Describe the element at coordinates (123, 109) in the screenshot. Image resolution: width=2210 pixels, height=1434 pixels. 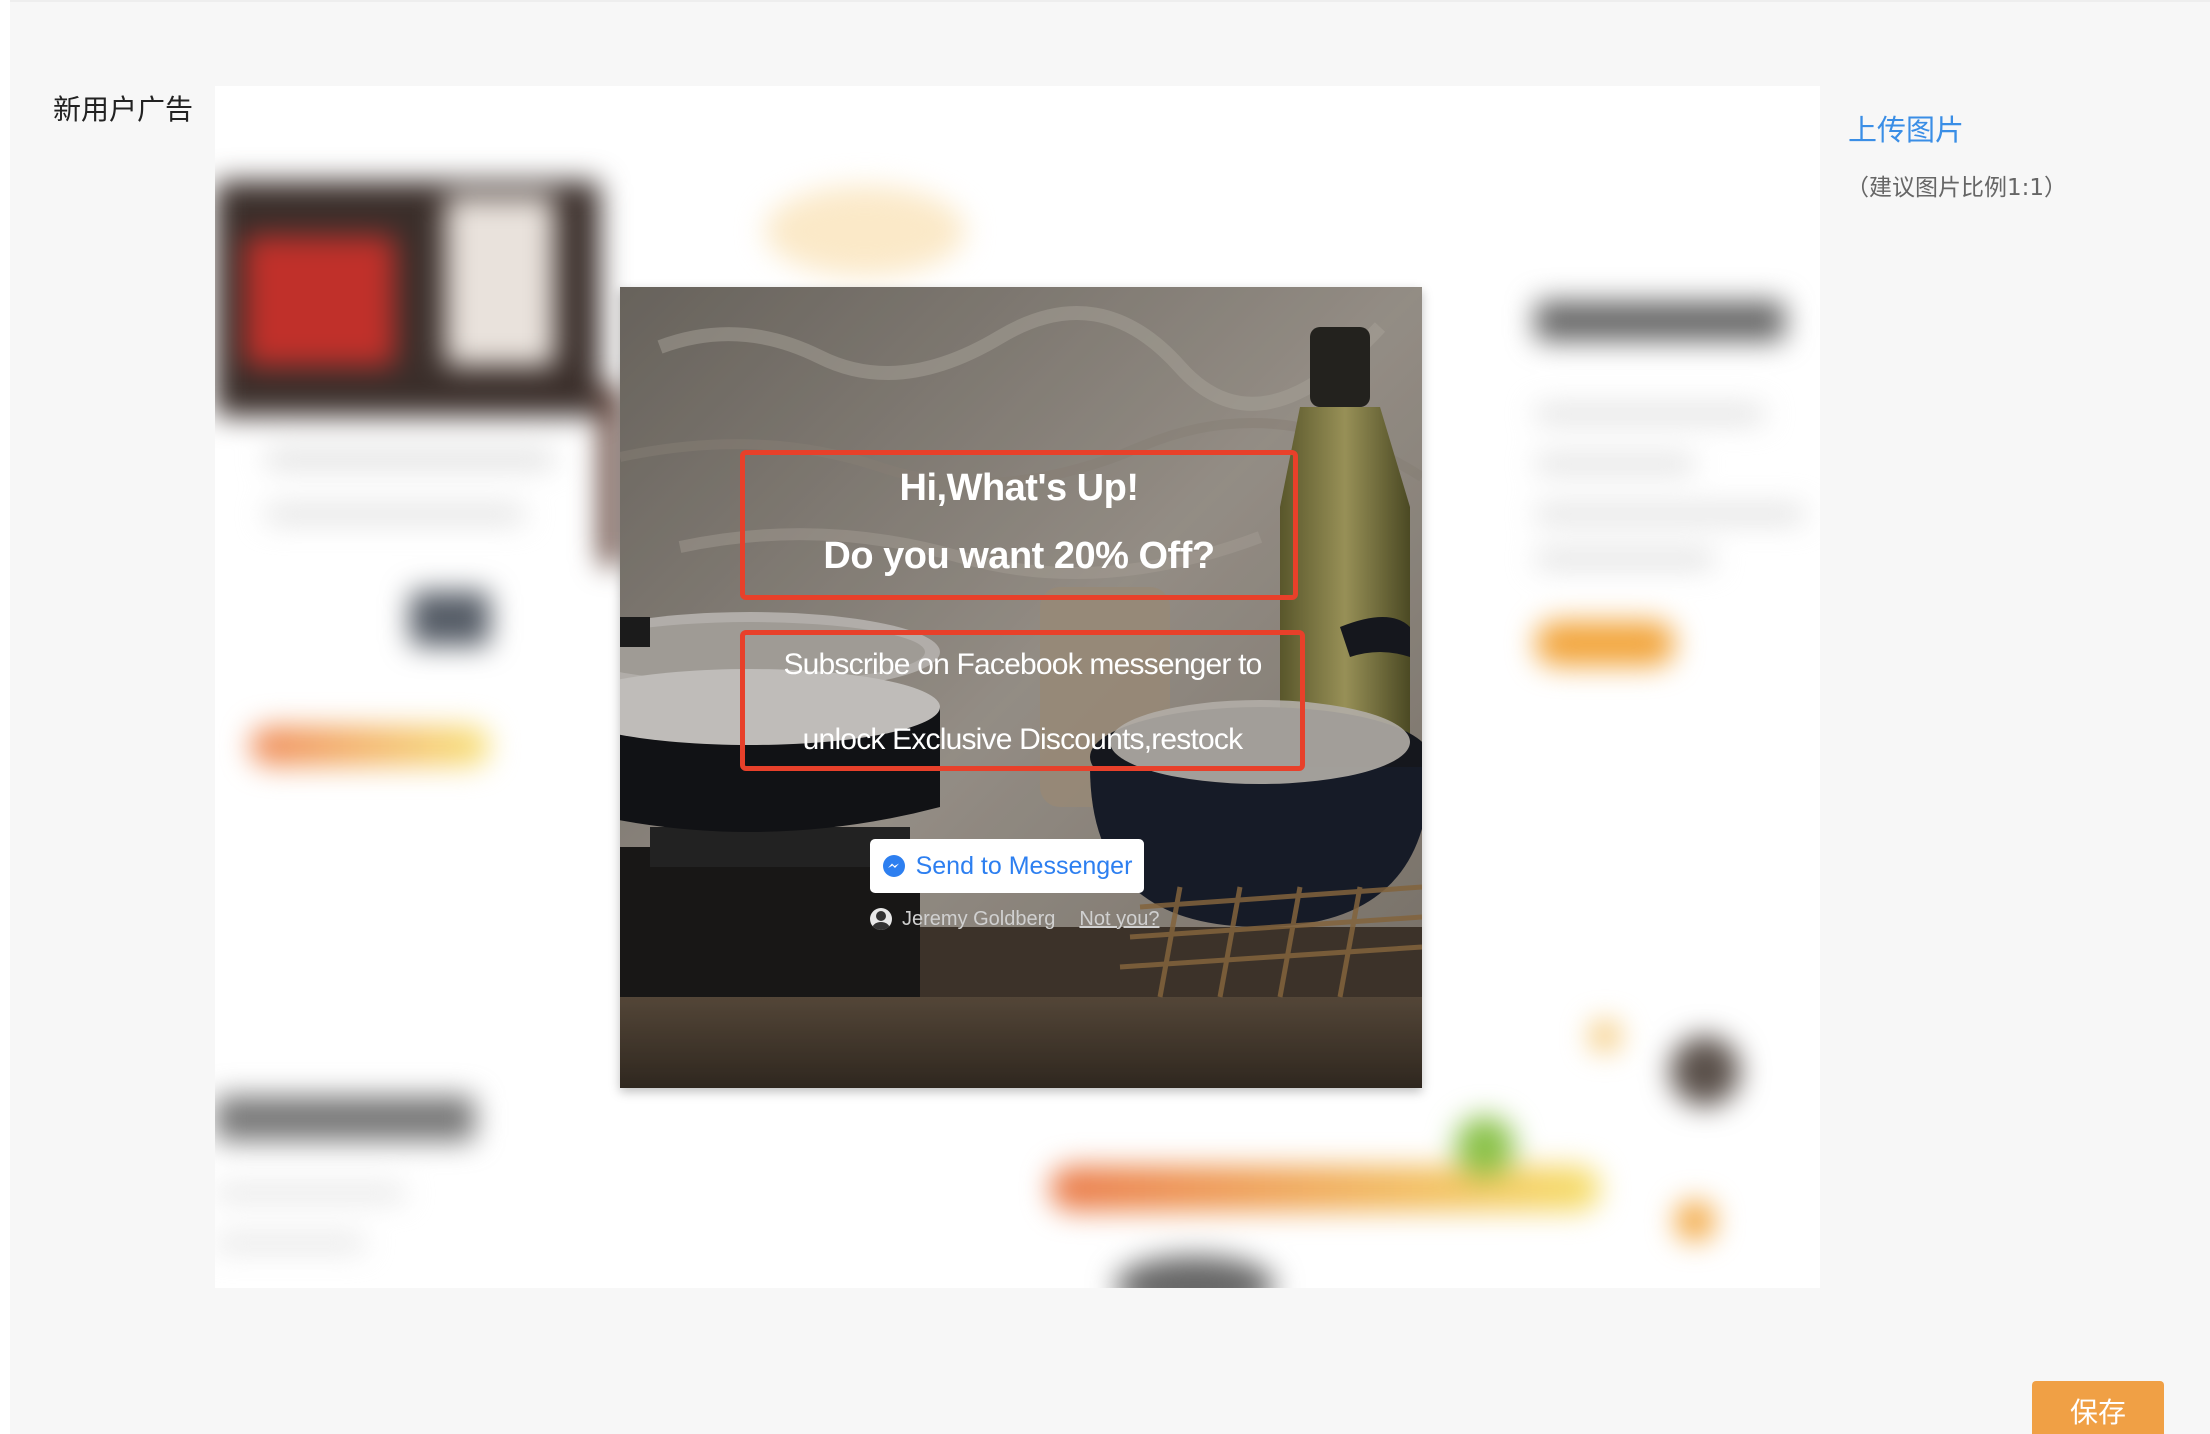
I see `section-label: 新用户广告` at that location.